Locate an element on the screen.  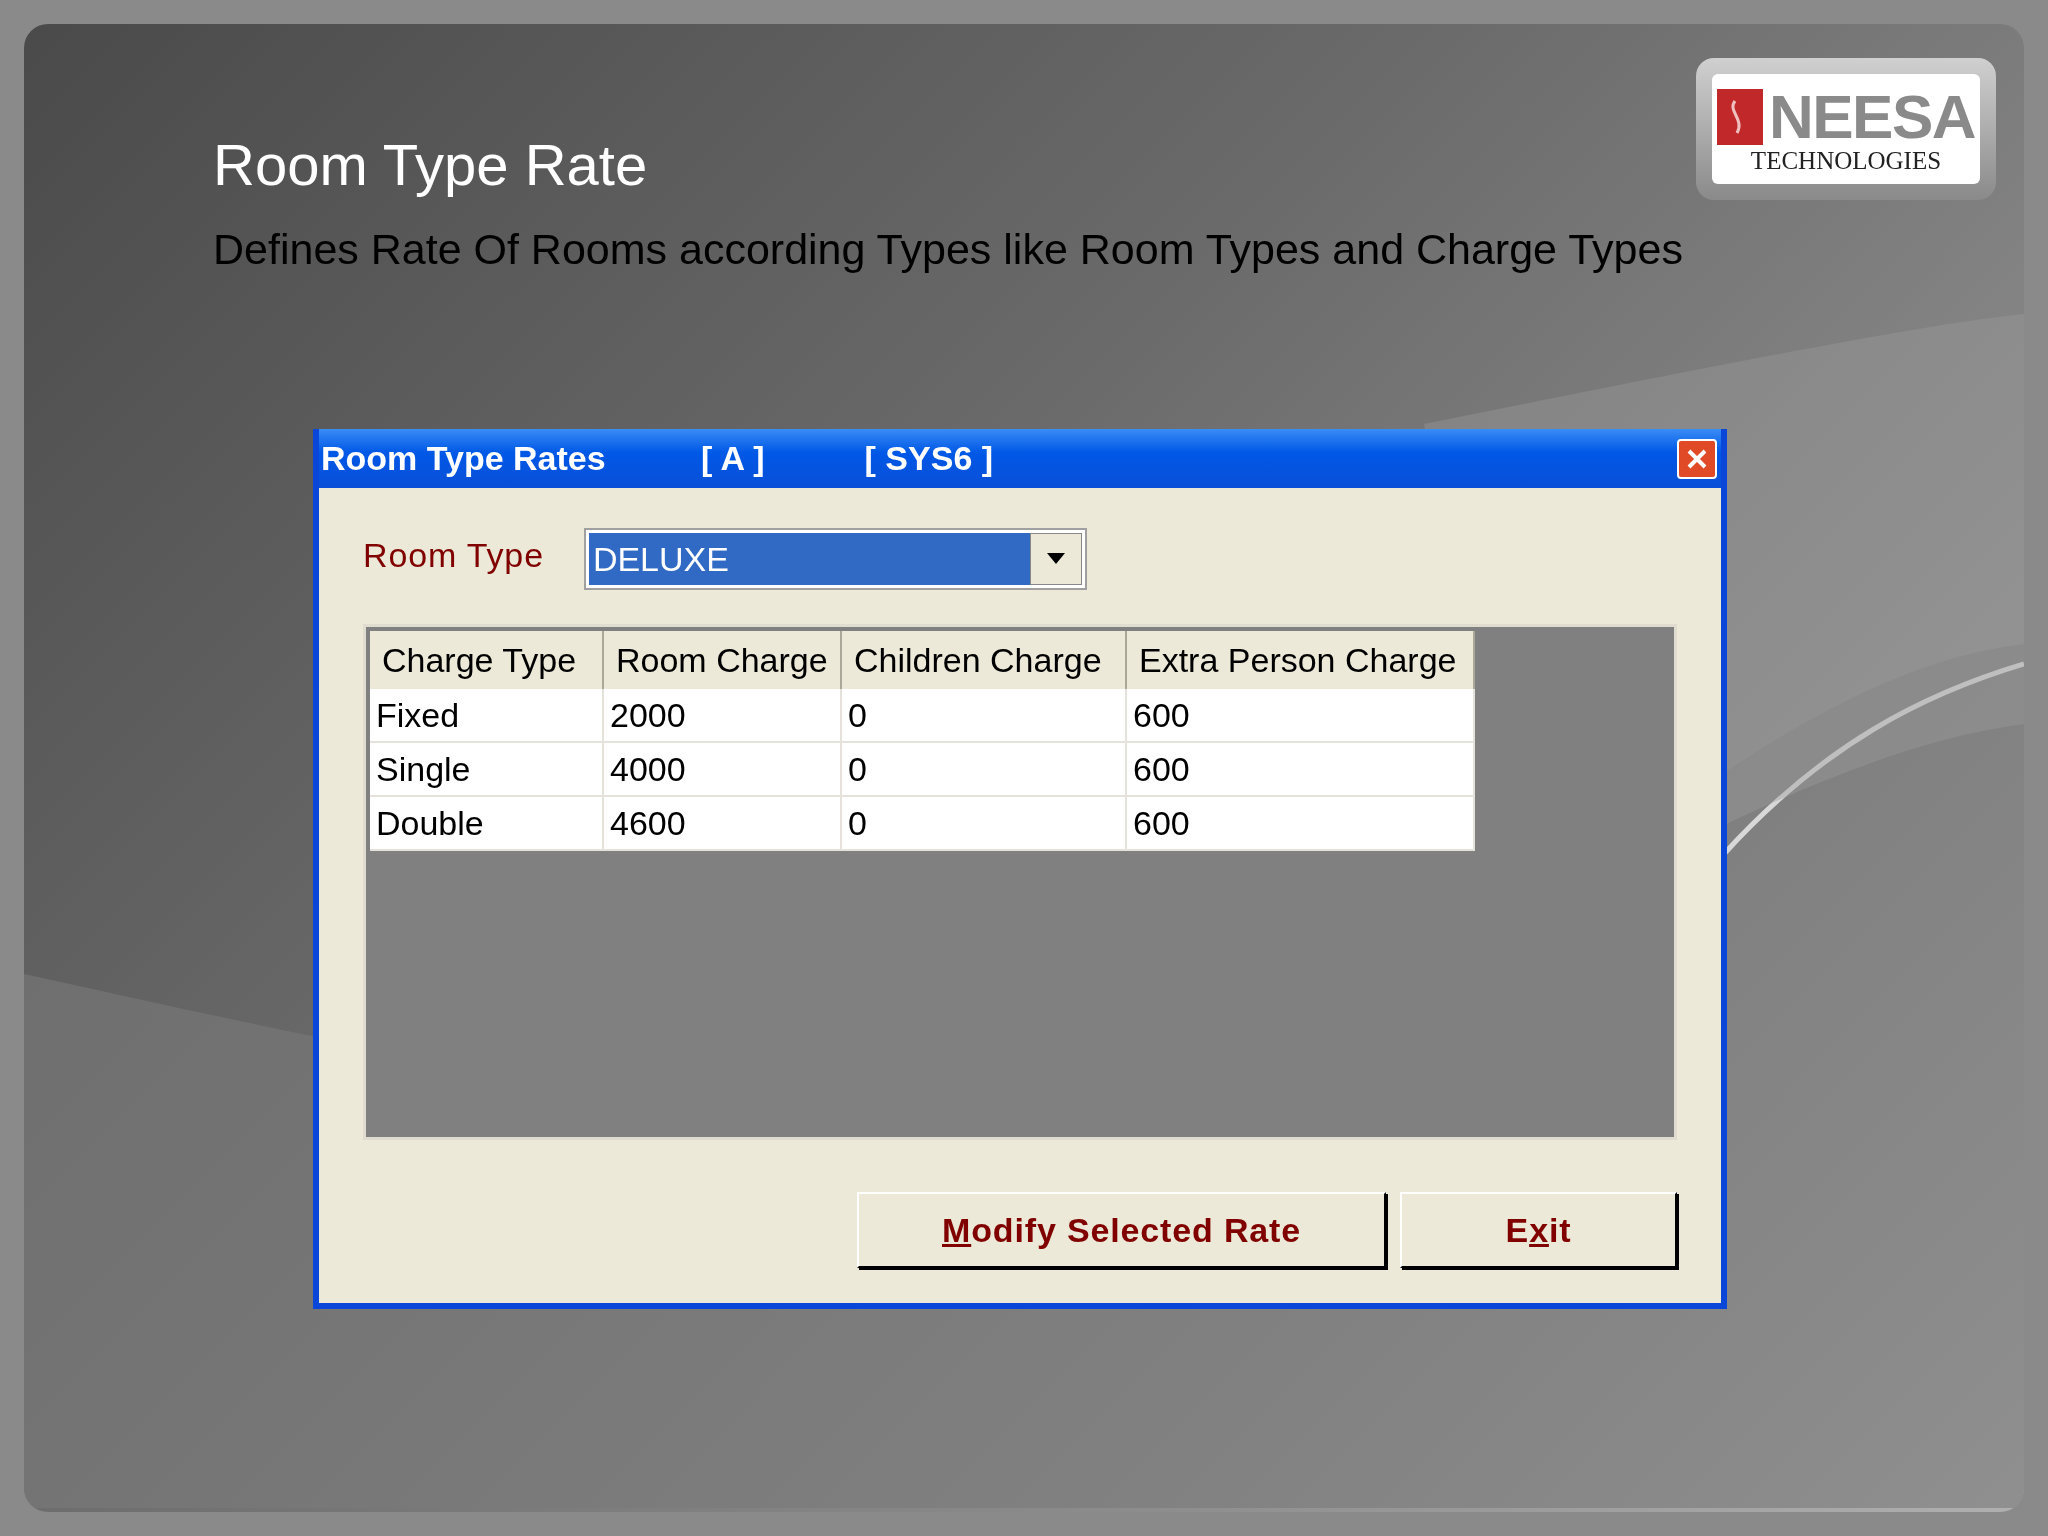
table-cell: 4600 is located at coordinates (723, 824).